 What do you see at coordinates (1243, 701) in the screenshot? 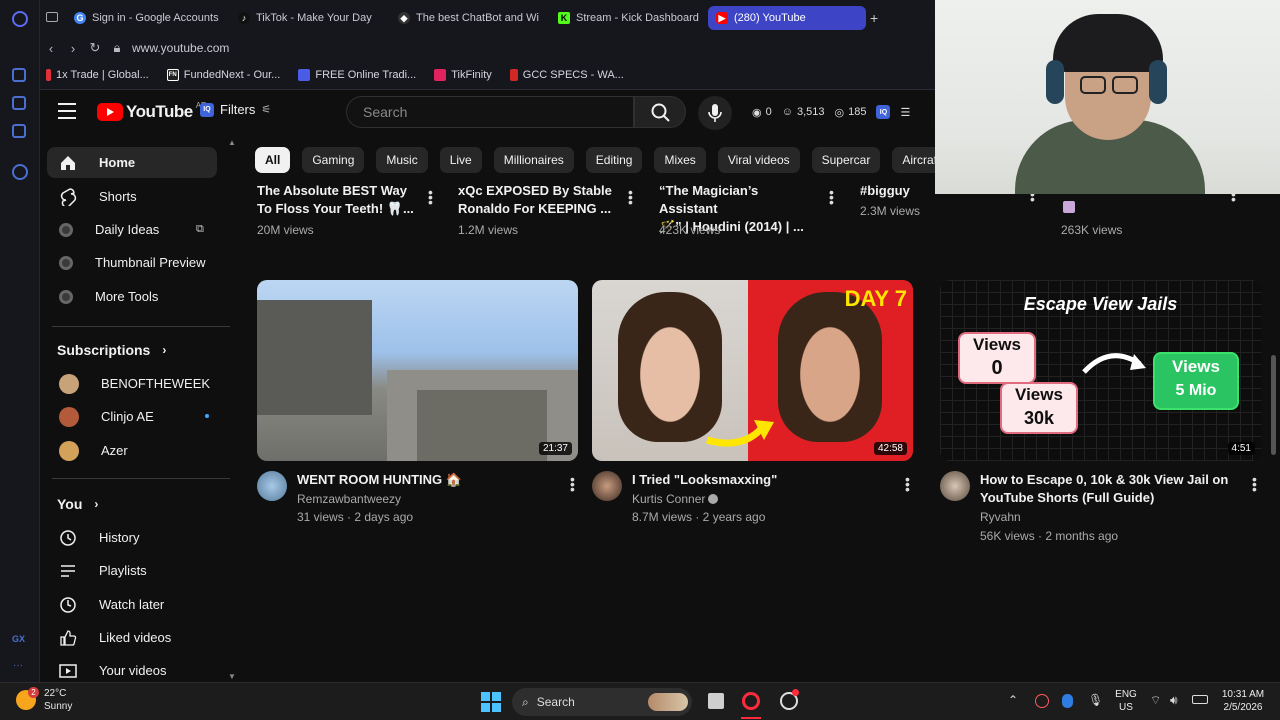
I see `clock: 10:31 AM 2/5/2026` at bounding box center [1243, 701].